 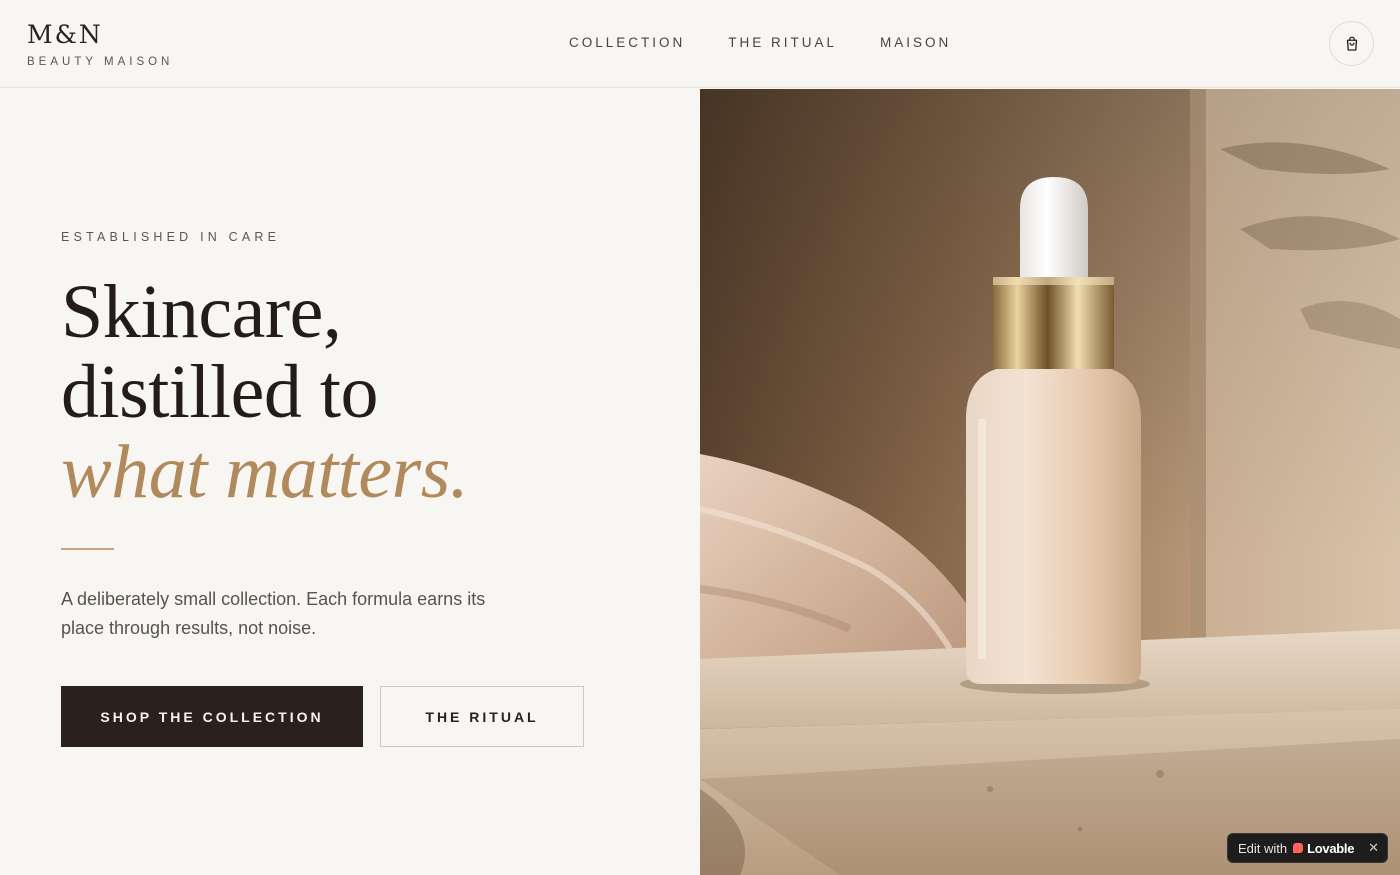 What do you see at coordinates (265, 472) in the screenshot?
I see `headline-accent: what matters.` at bounding box center [265, 472].